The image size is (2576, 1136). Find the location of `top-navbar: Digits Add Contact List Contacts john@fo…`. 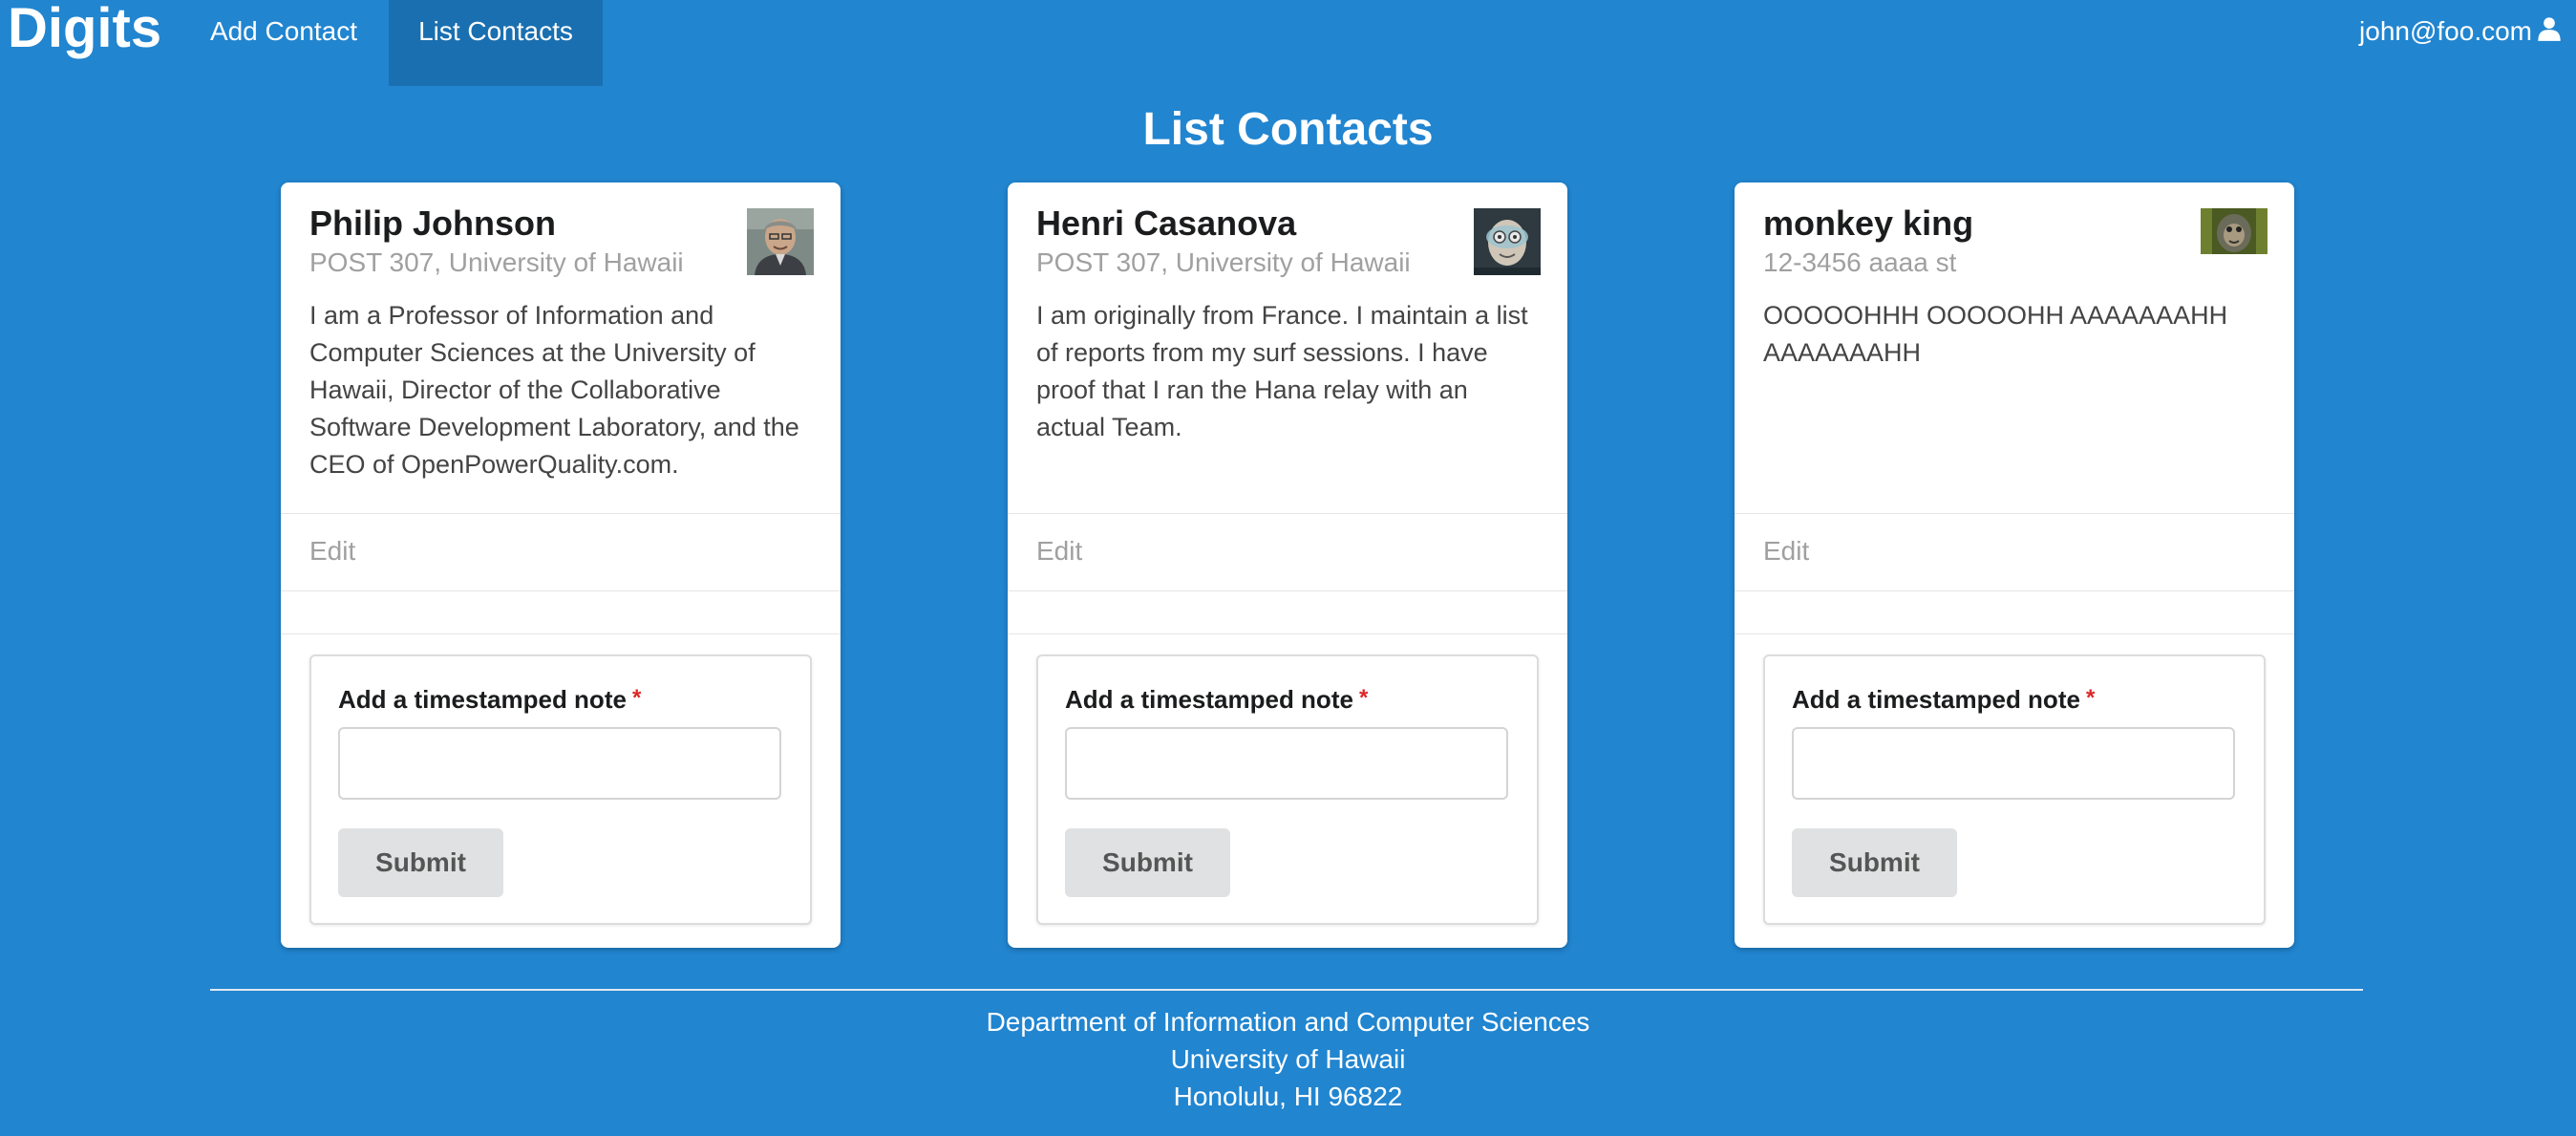

top-navbar: Digits Add Contact List Contacts john@fo… is located at coordinates (1288, 43).